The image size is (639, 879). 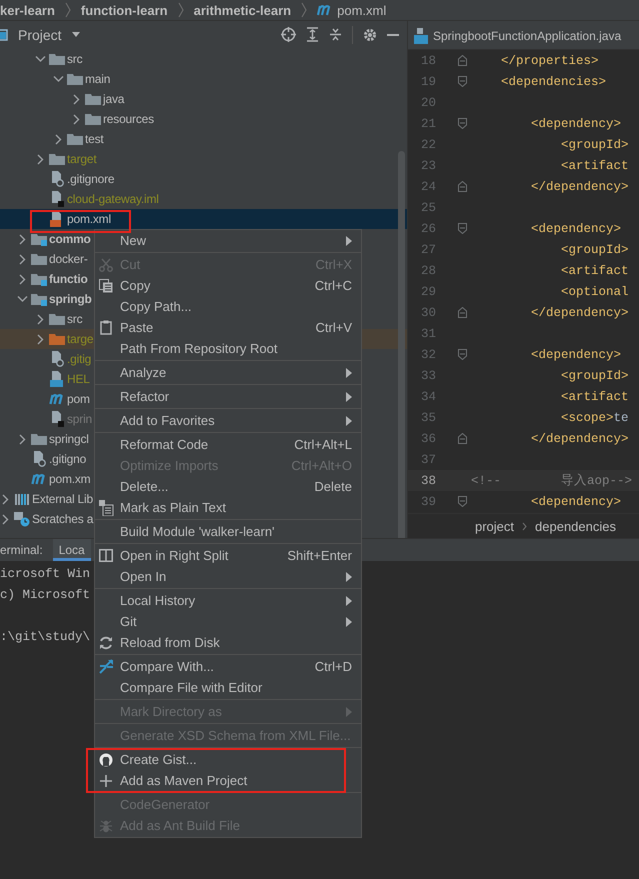 What do you see at coordinates (553, 81) in the screenshot?
I see `code-line: <dependencies>` at bounding box center [553, 81].